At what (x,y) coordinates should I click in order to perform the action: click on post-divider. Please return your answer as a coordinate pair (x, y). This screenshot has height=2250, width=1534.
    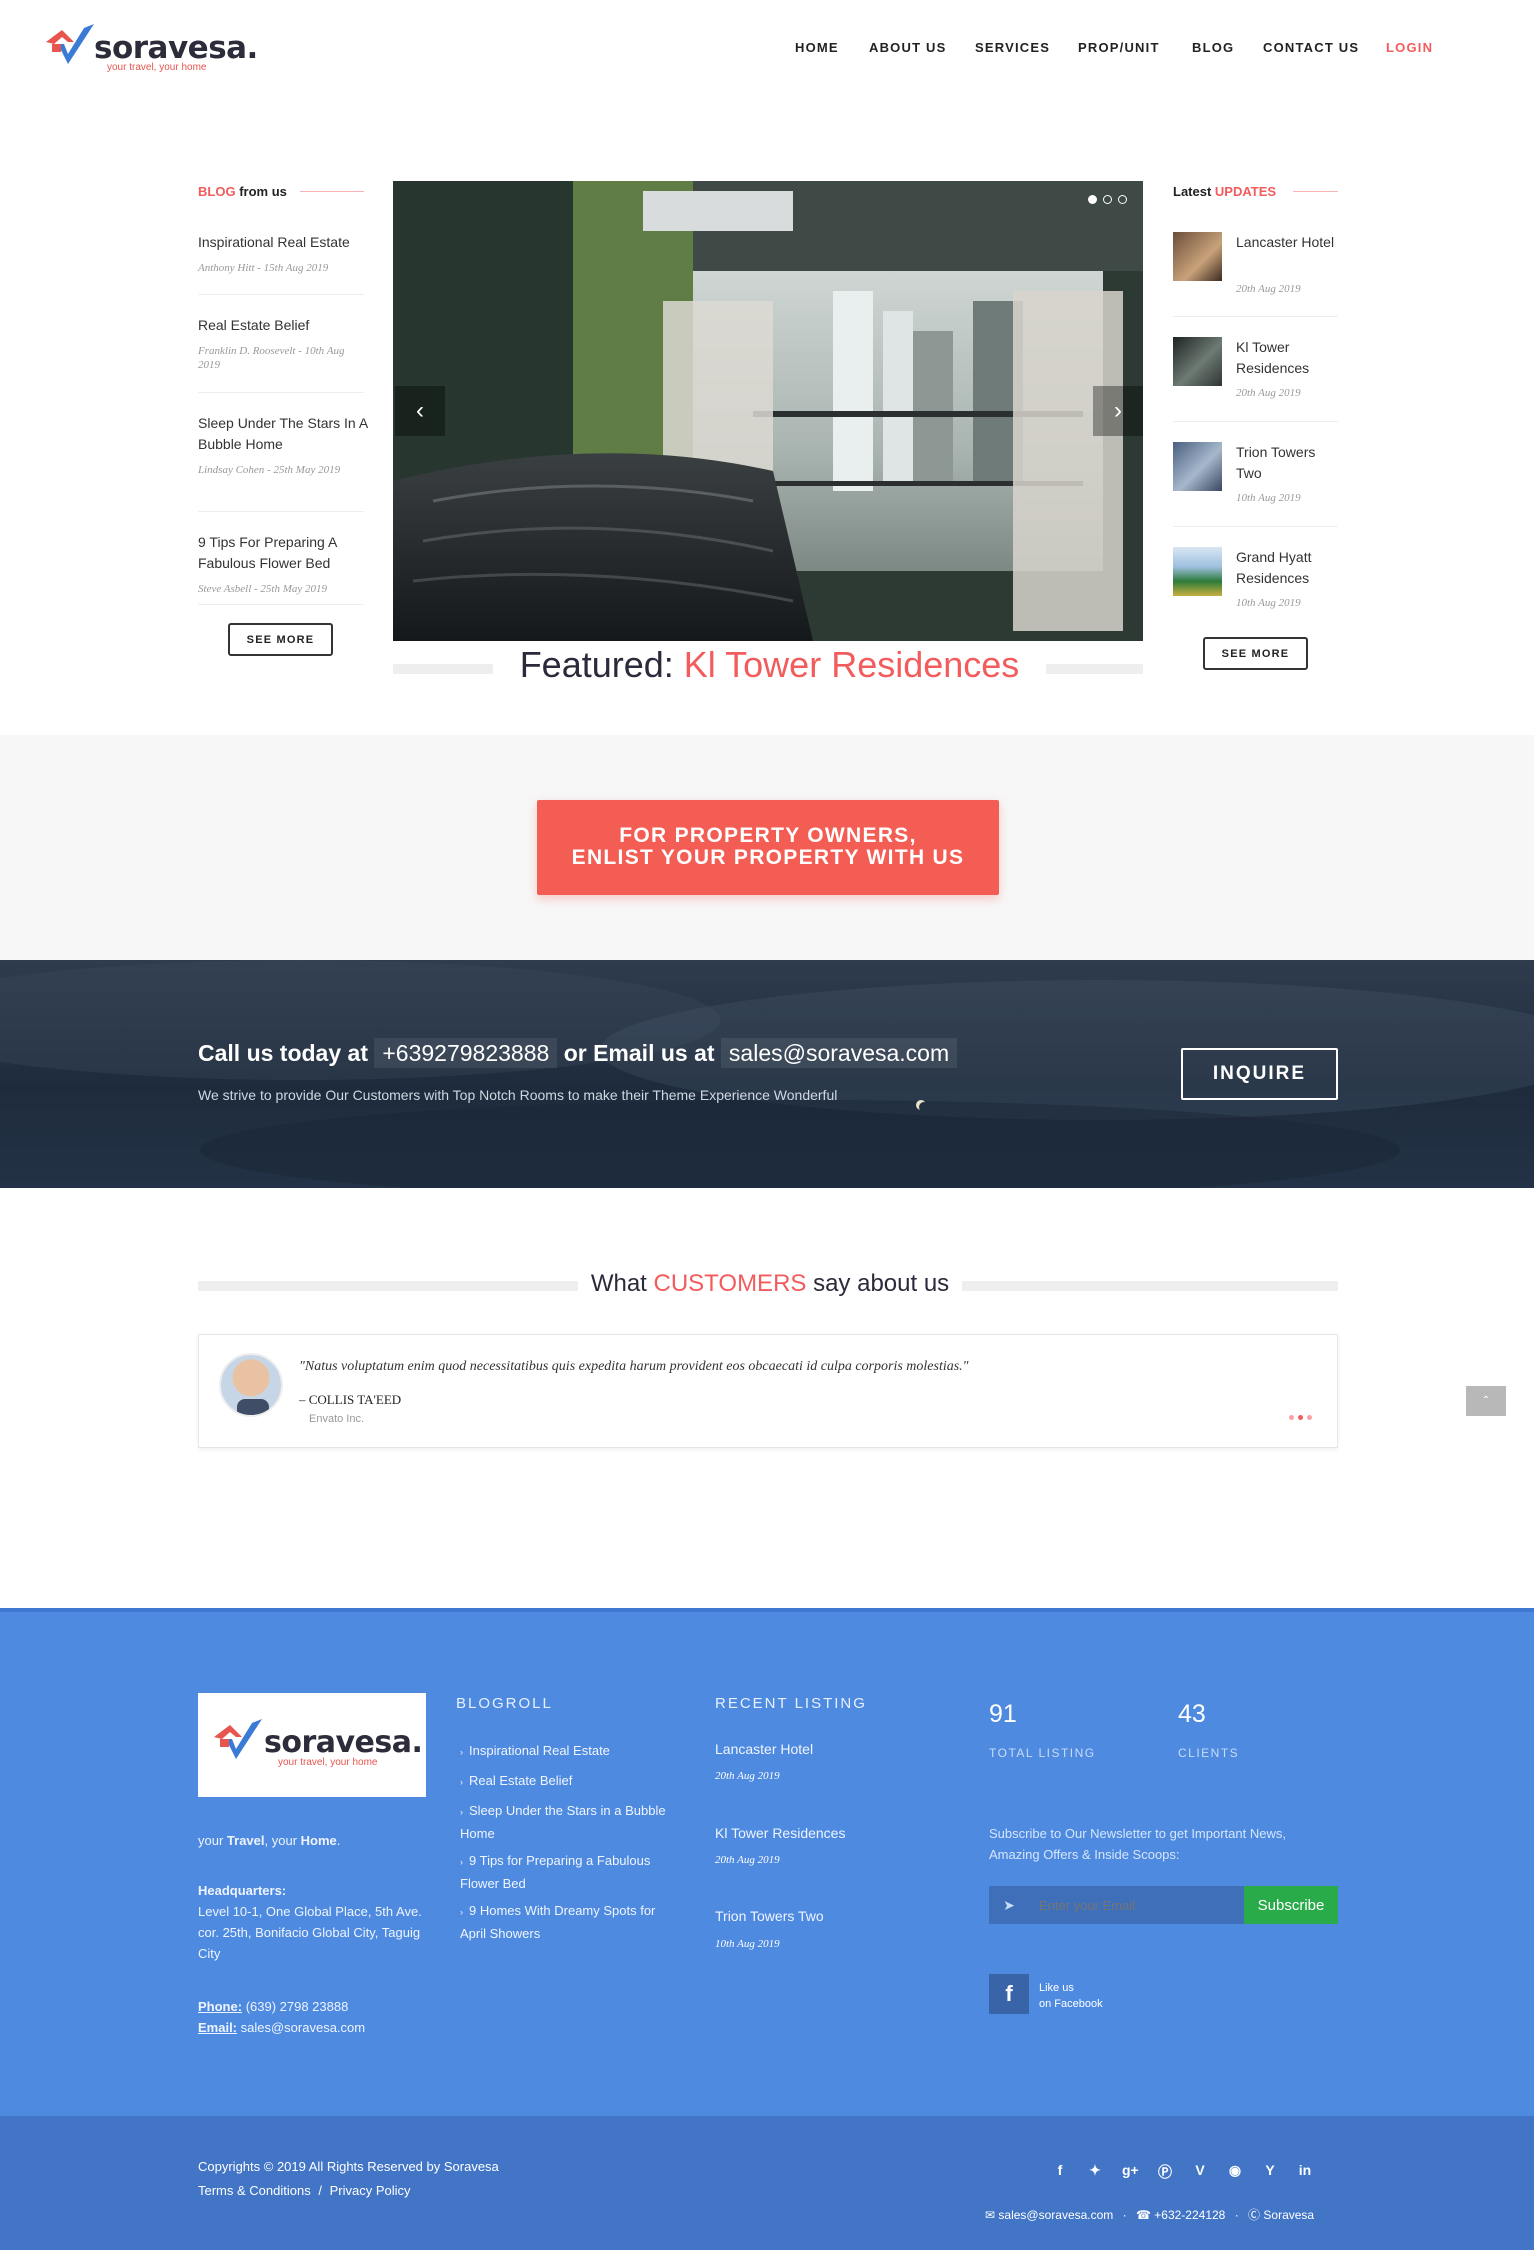
    Looking at the image, I should click on (281, 294).